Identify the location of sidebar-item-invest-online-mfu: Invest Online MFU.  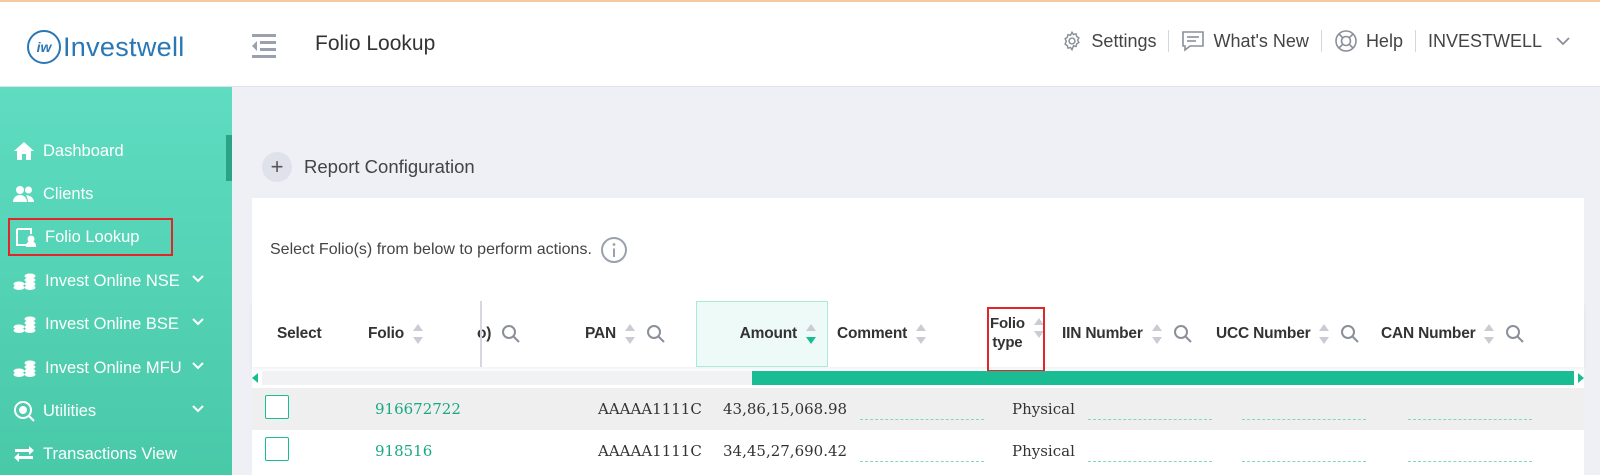
(116, 368).